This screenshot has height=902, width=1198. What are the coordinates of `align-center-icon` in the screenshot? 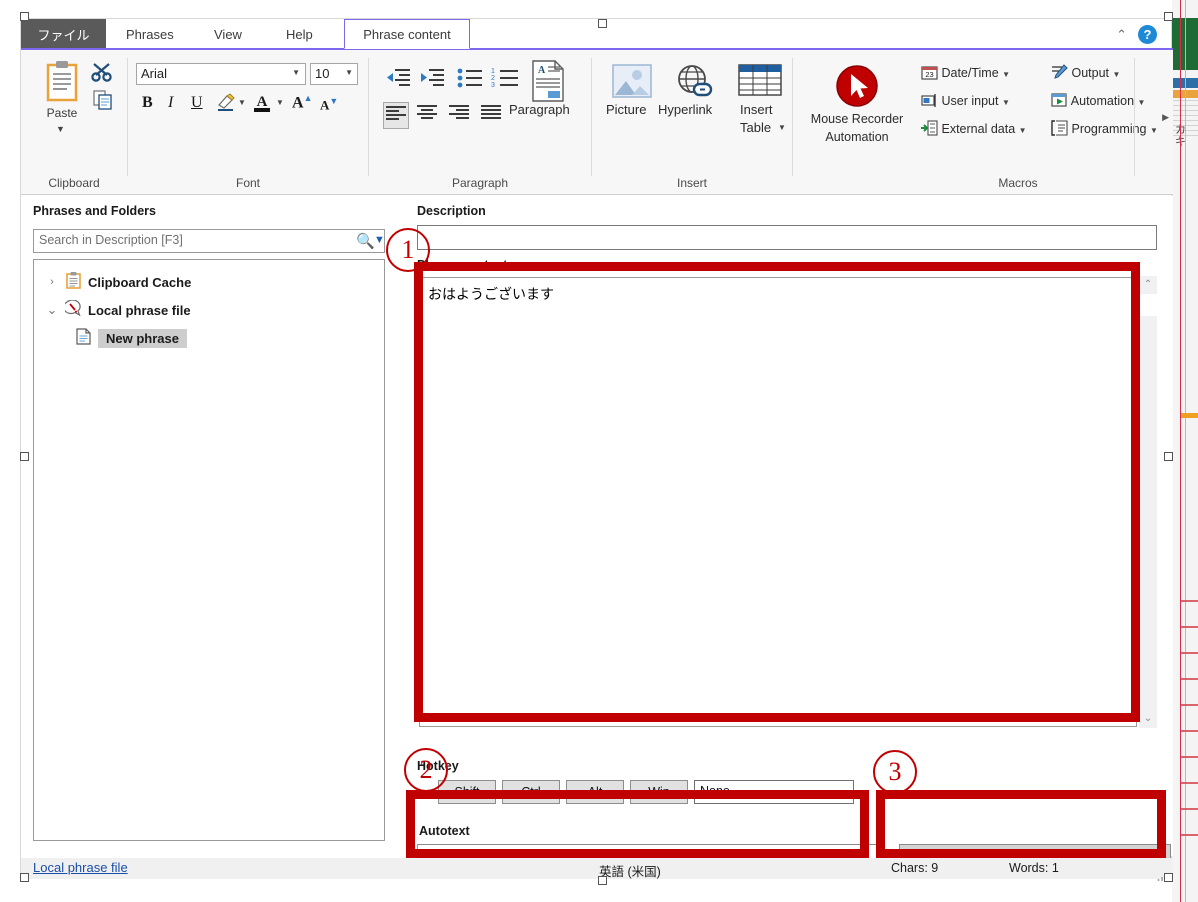 It's located at (427, 114).